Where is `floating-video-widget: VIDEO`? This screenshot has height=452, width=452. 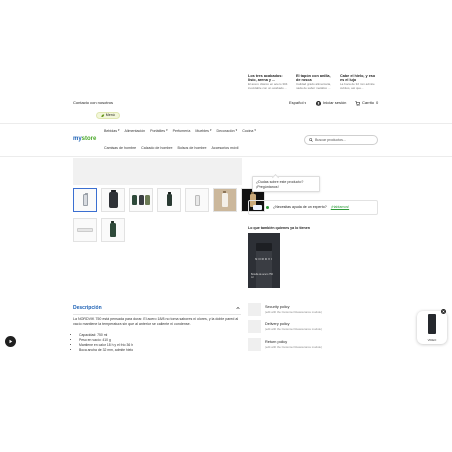 floating-video-widget: VIDEO is located at coordinates (432, 327).